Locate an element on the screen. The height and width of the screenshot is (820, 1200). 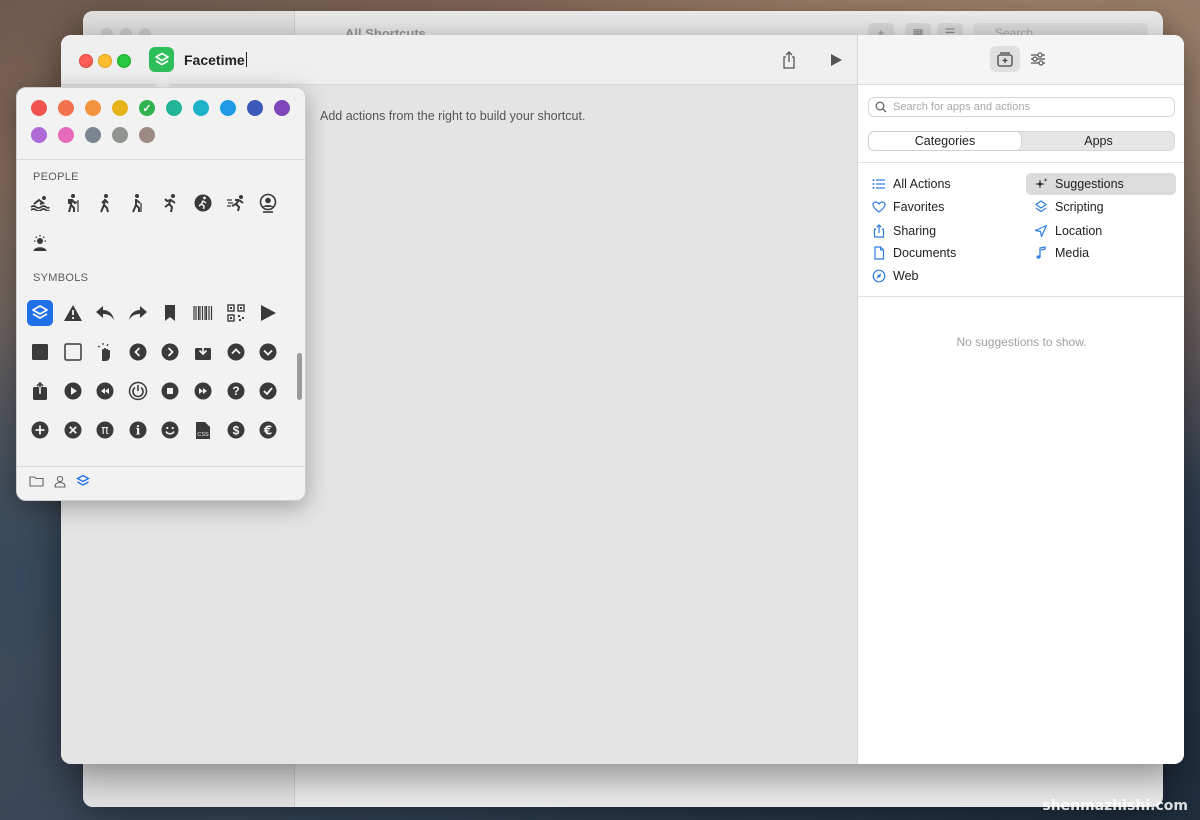
search-icon is located at coordinates (881, 107).